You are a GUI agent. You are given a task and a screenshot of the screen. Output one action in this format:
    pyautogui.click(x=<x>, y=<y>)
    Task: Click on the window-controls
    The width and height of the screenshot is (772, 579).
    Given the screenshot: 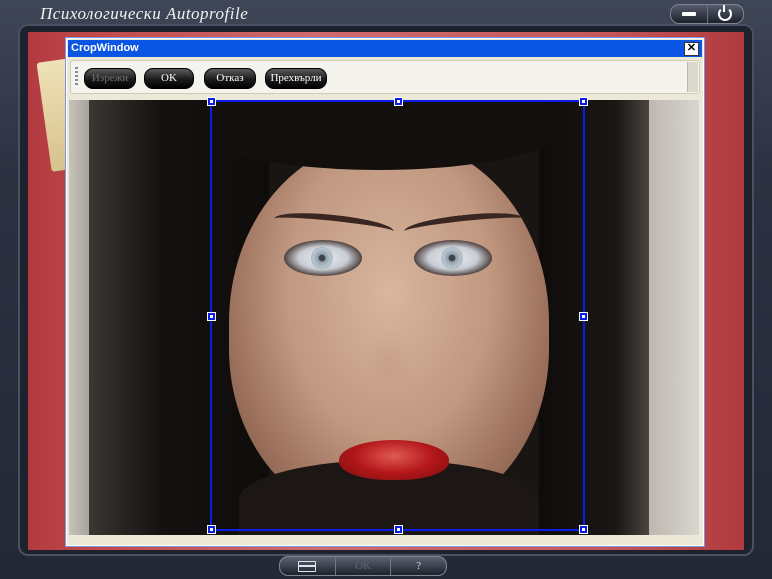 What is the action you would take?
    pyautogui.click(x=707, y=14)
    